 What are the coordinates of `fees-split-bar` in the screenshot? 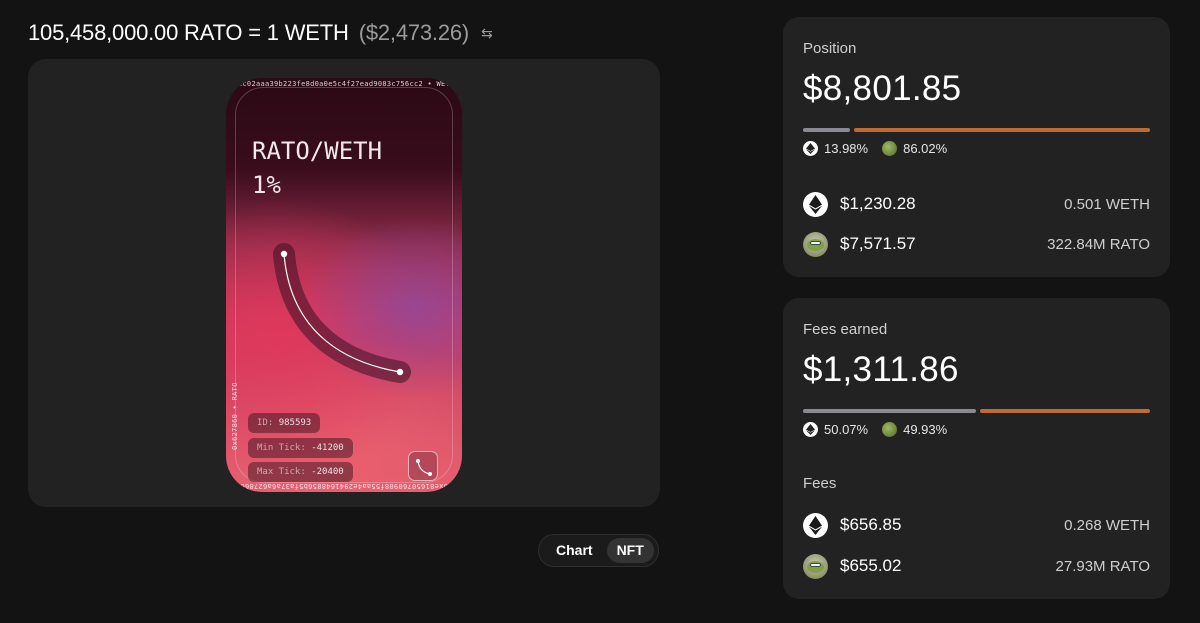 It's located at (976, 411).